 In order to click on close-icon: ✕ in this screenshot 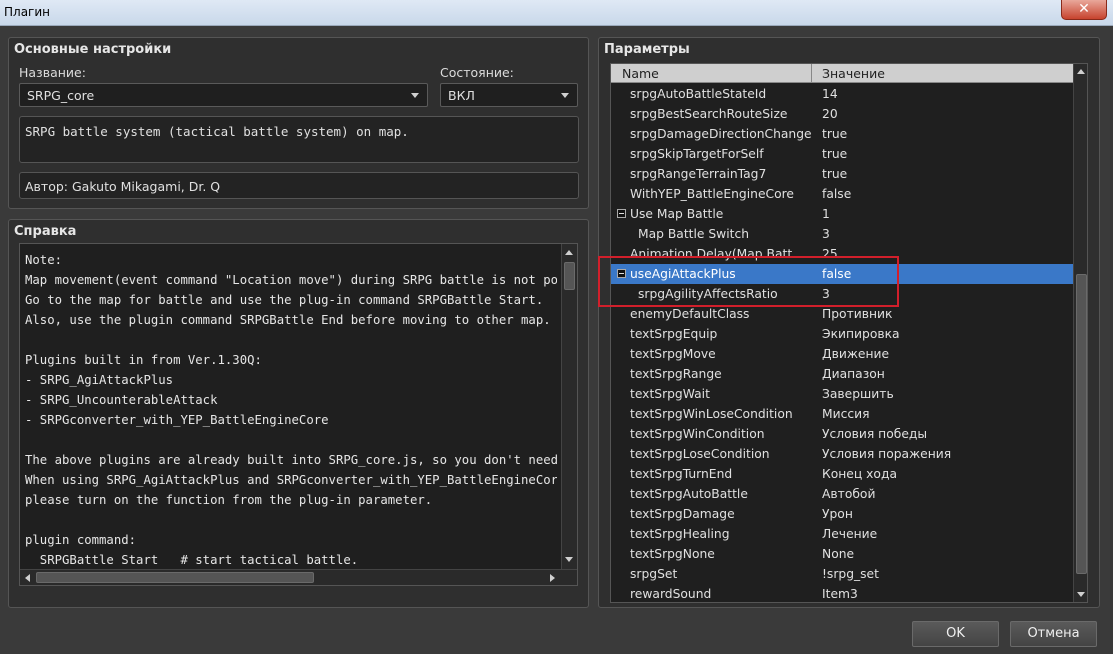, I will do `click(1084, 10)`.